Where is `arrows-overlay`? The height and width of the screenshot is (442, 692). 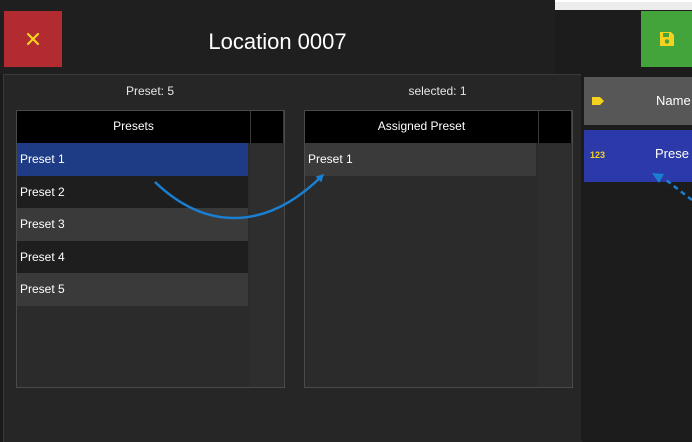
arrows-overlay is located at coordinates (423, 196).